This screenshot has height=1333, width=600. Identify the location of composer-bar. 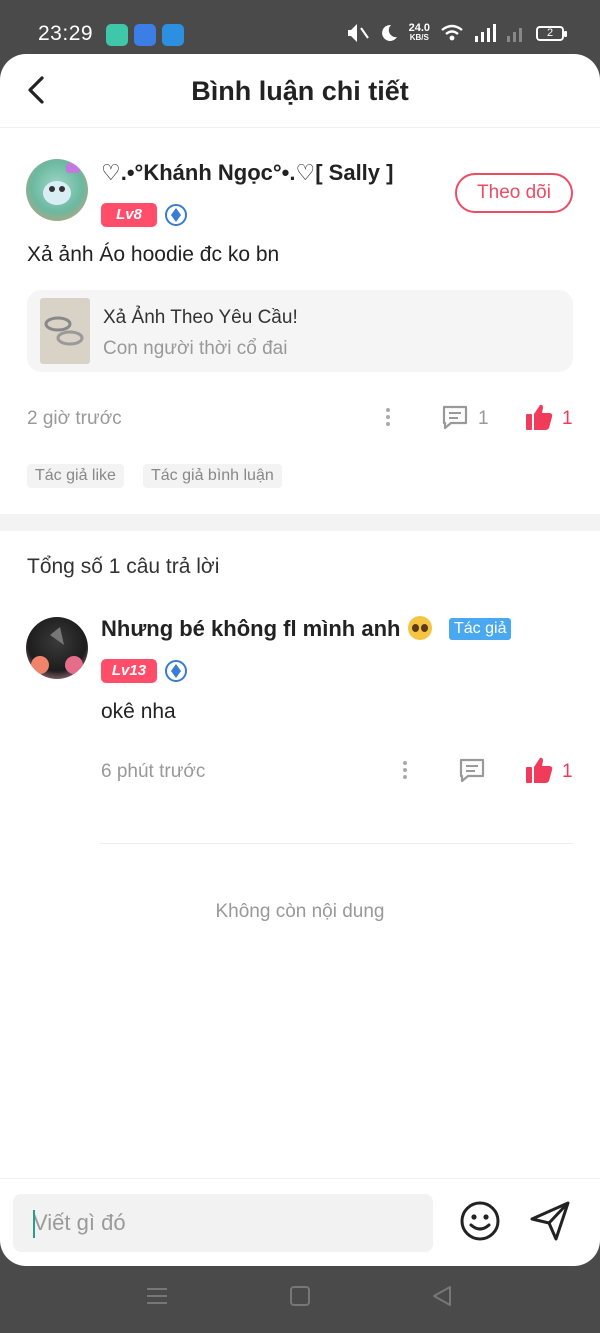
(300, 1222).